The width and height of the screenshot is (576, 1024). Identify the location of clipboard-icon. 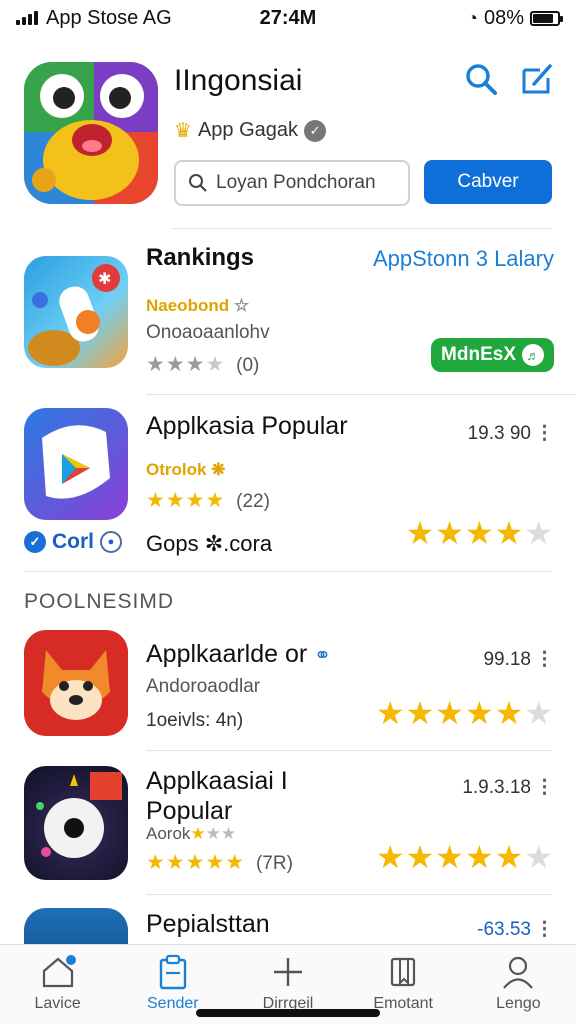
(172, 972).